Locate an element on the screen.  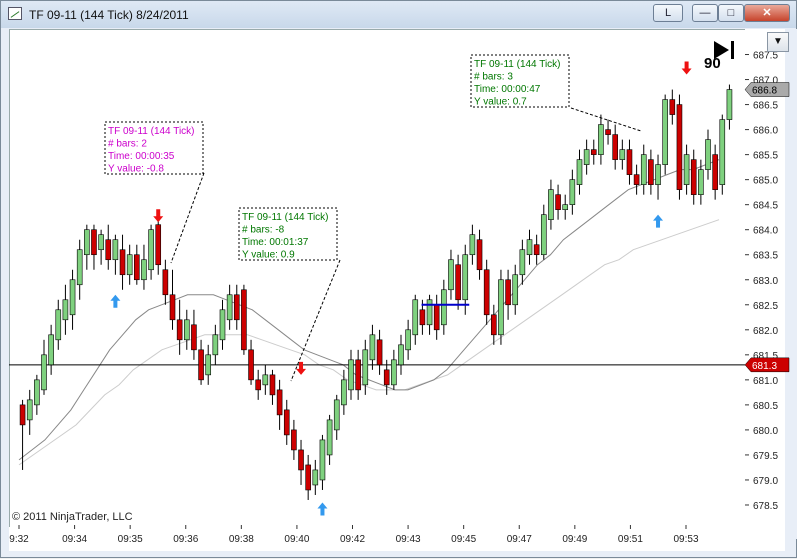
last-price-tag-label: 686.8 is located at coordinates (764, 91).